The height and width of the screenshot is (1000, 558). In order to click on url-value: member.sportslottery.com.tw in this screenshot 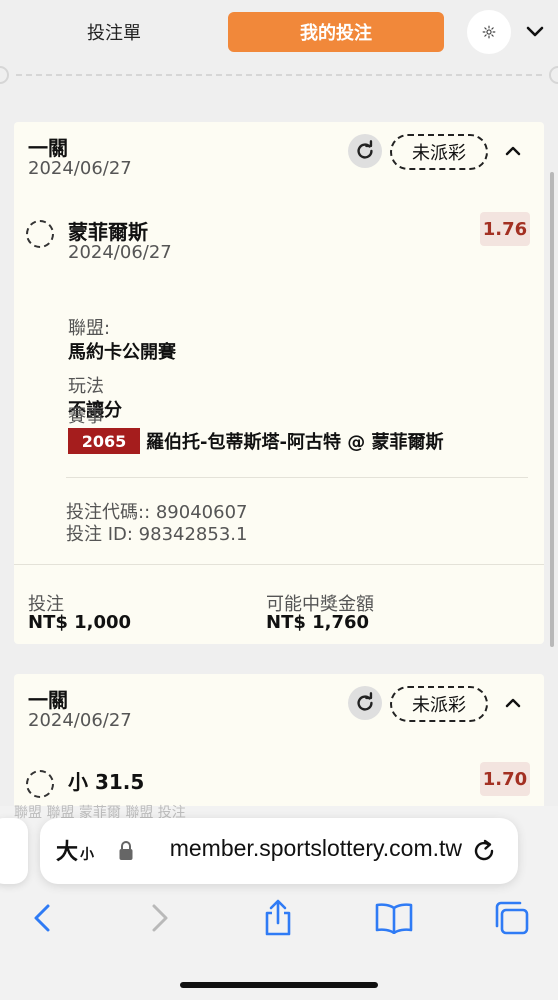, I will do `click(315, 848)`.